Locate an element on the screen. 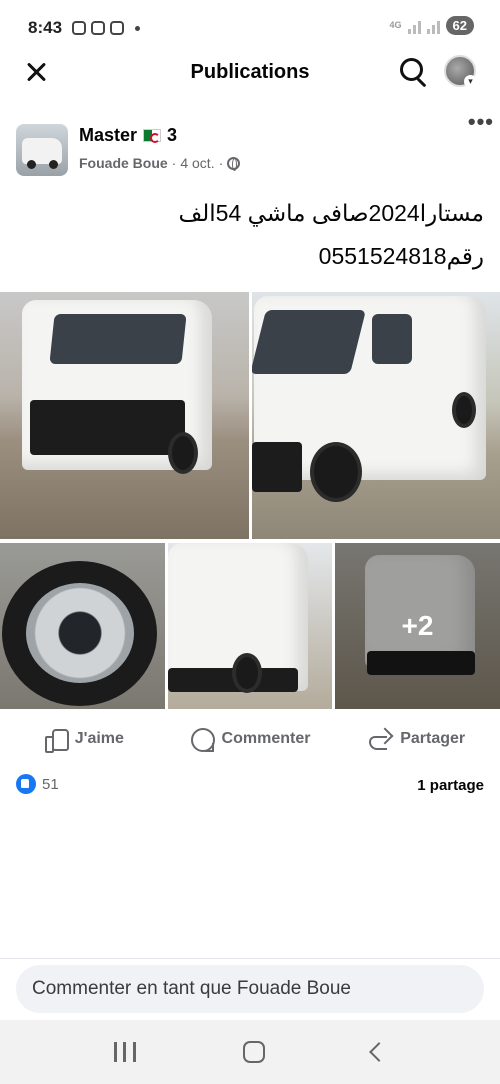 The height and width of the screenshot is (1084, 500). comment-placeholder: Commenter en tant que Fouade Boue is located at coordinates (191, 988).